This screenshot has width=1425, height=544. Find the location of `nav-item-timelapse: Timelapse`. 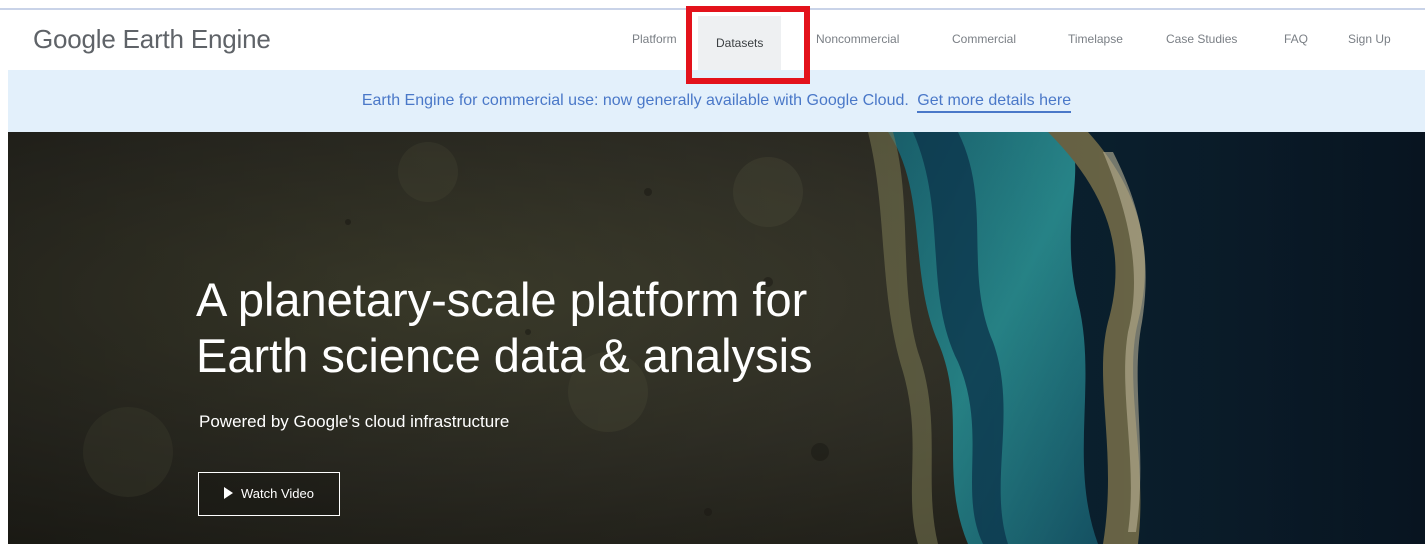

nav-item-timelapse: Timelapse is located at coordinates (1095, 39).